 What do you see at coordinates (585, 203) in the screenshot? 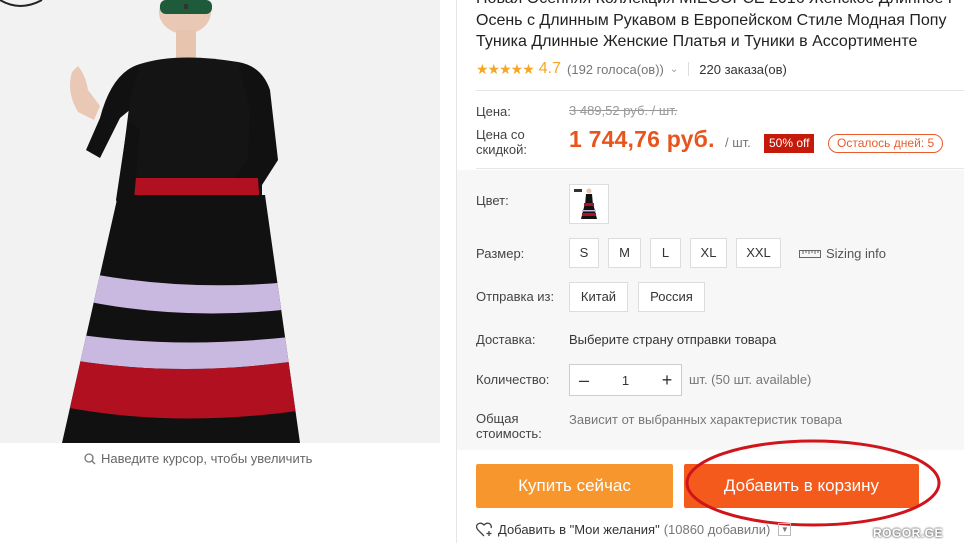
I see `dress-thumbnail` at bounding box center [585, 203].